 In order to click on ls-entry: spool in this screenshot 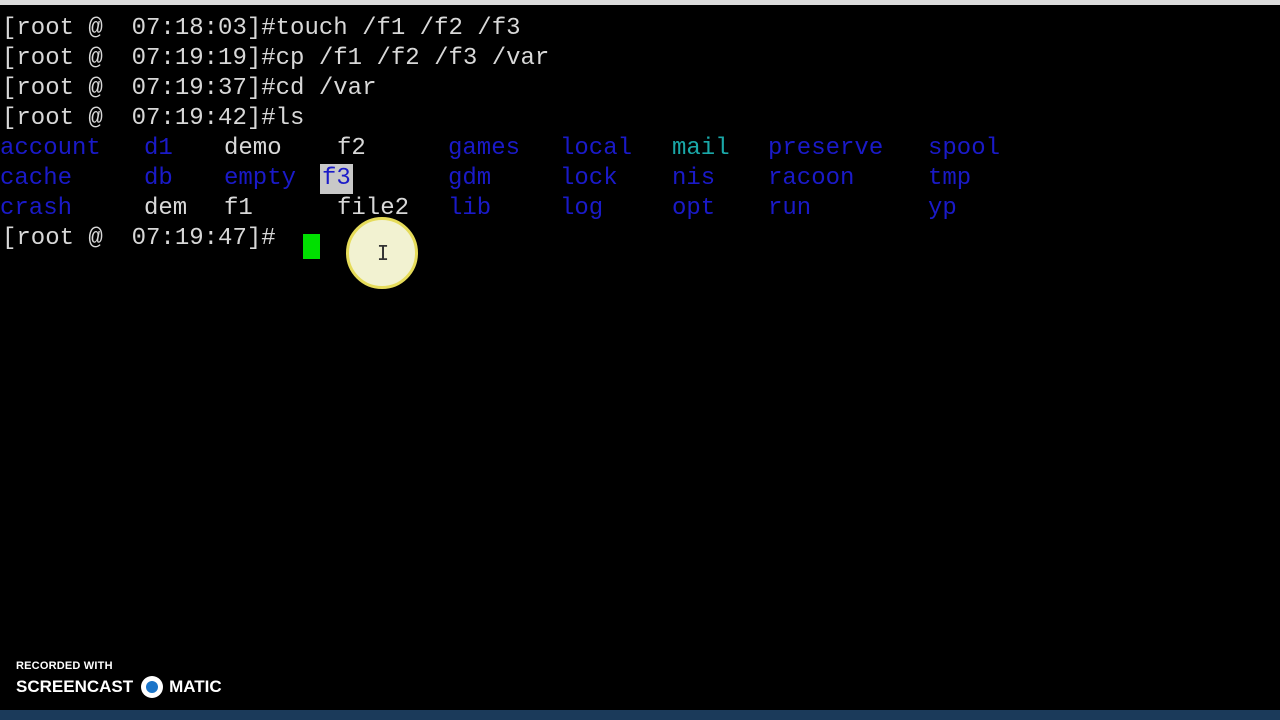, I will do `click(964, 148)`.